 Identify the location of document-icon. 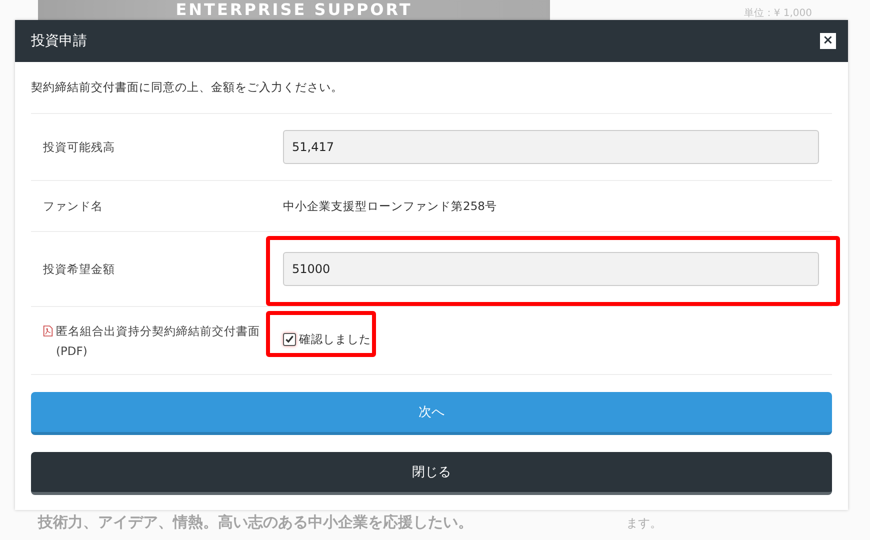
(48, 330).